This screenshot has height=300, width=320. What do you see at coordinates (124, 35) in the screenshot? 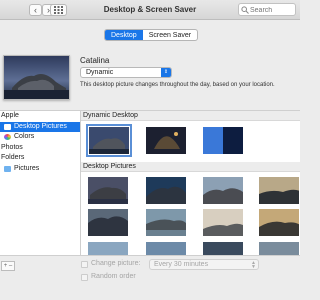
I see `tab-desktop: Desktop` at bounding box center [124, 35].